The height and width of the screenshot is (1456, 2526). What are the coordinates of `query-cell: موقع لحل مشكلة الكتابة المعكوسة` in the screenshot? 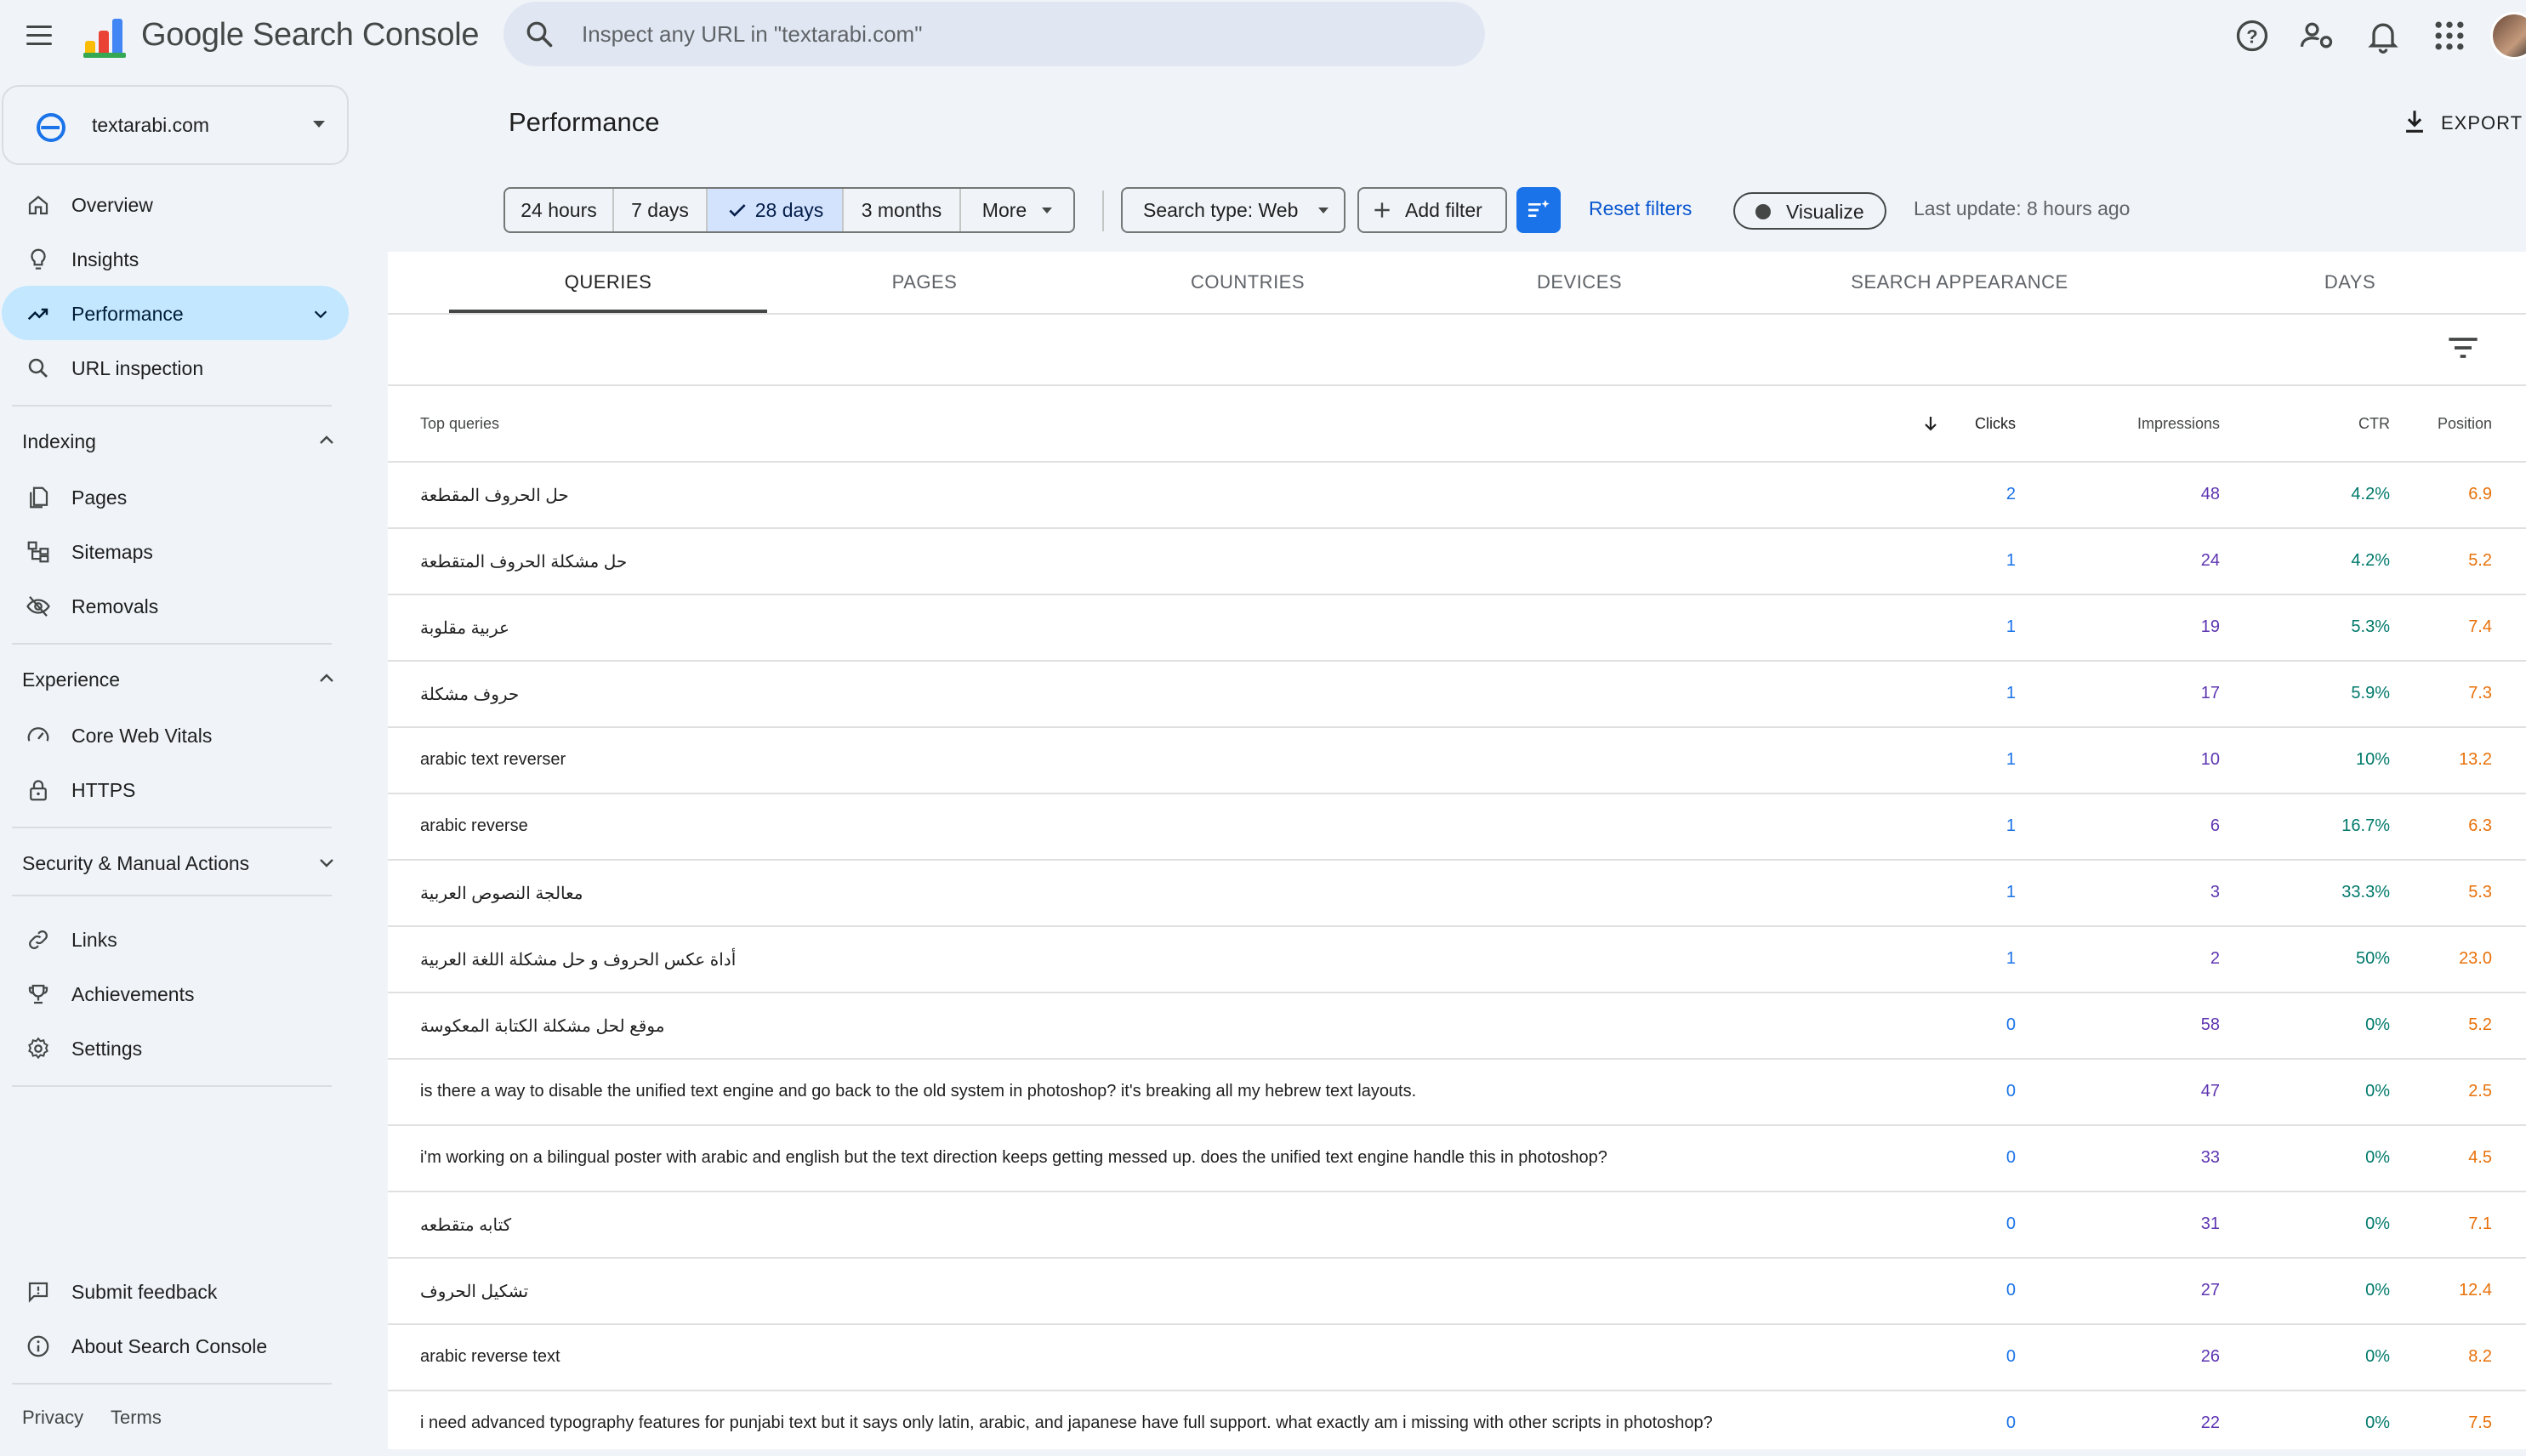 It's located at (542, 1026).